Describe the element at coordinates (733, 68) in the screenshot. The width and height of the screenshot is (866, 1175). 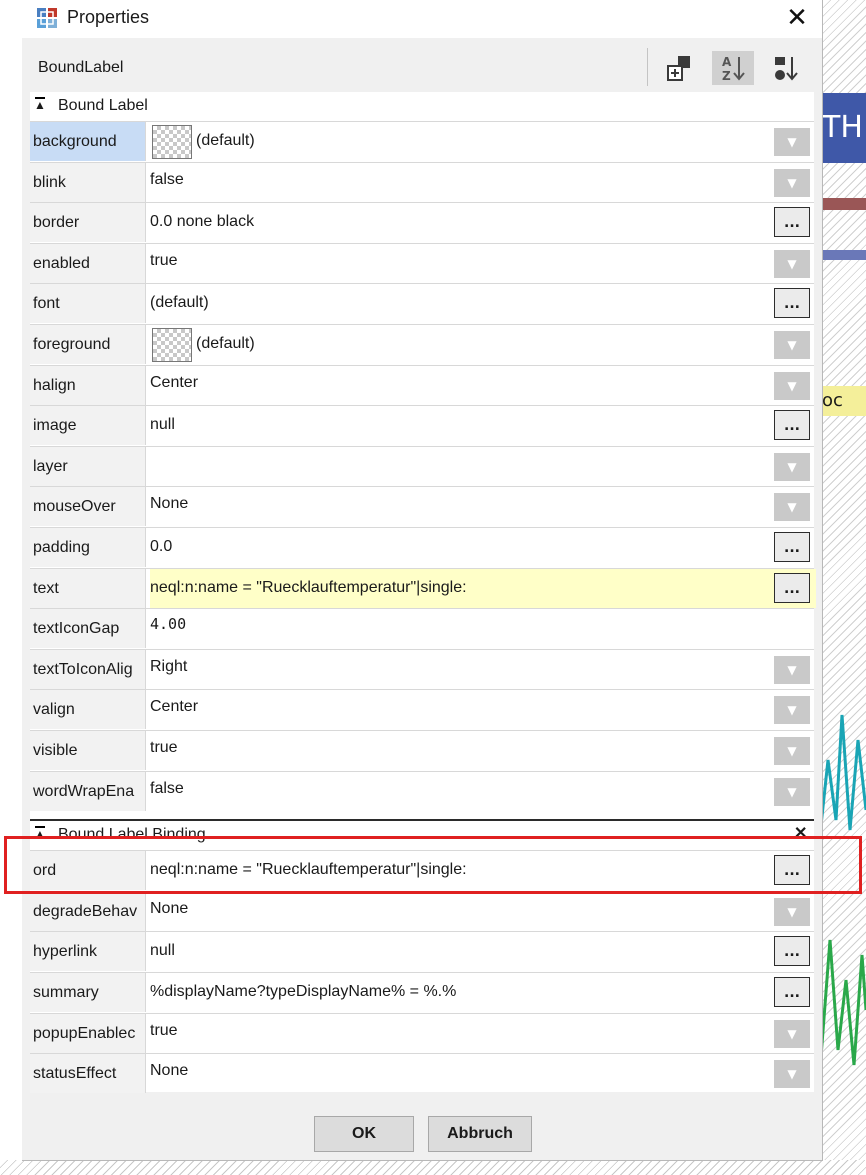
I see `sort-alphabetical-button: A Z` at that location.